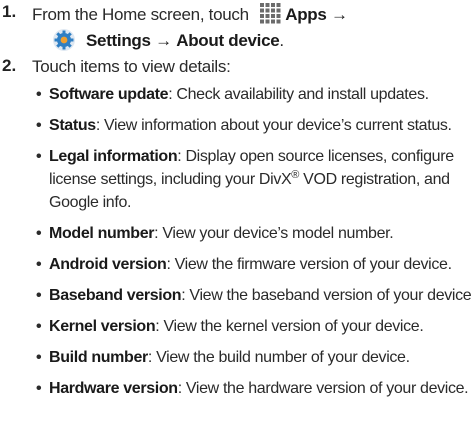 The image size is (472, 432). Describe the element at coordinates (9, 65) in the screenshot. I see `step-number: 2.` at that location.